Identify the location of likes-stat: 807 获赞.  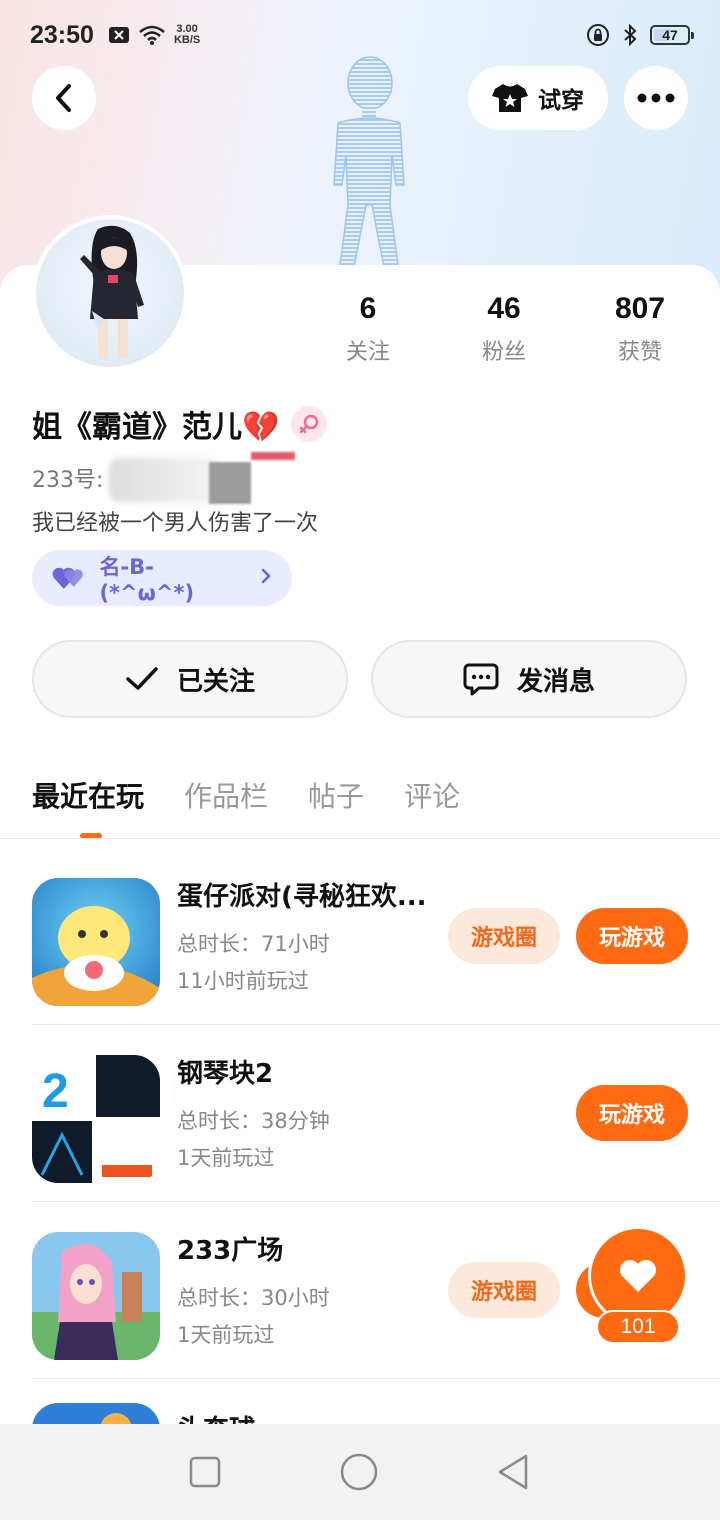
(640, 329).